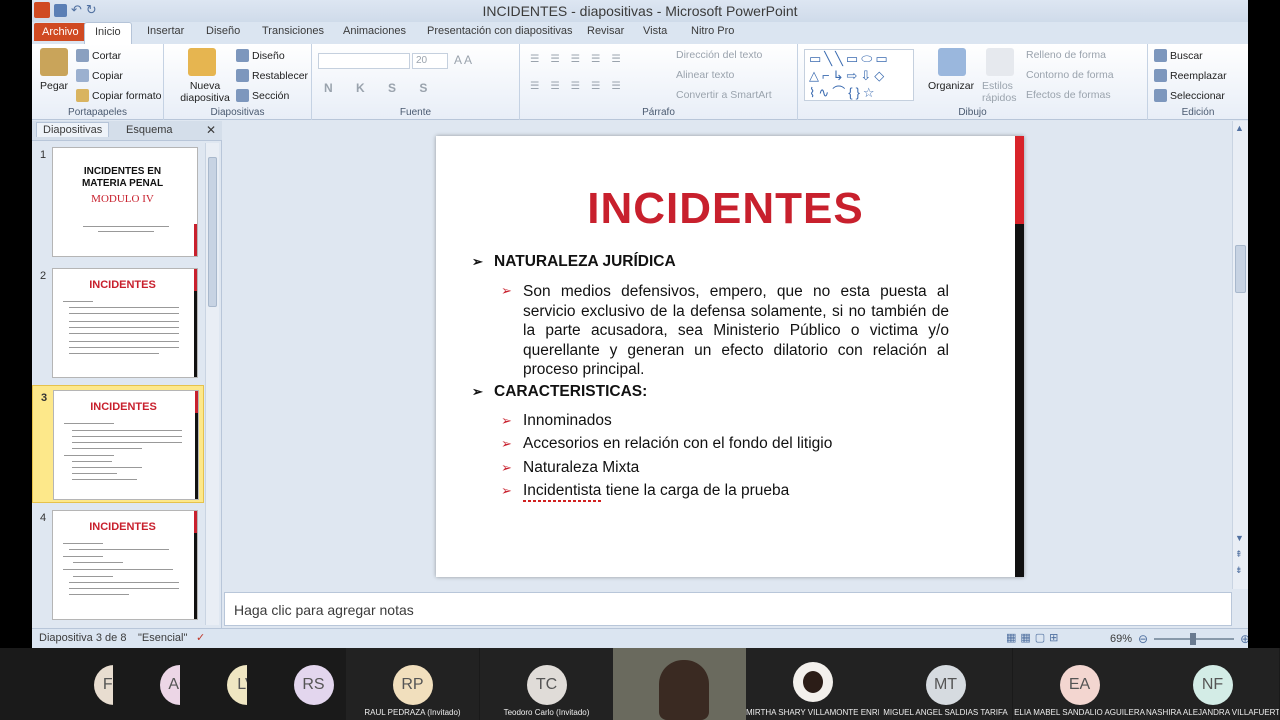 Image resolution: width=1280 pixels, height=720 pixels. Describe the element at coordinates (212, 384) in the screenshot. I see `slides-pane-scrollbar` at that location.